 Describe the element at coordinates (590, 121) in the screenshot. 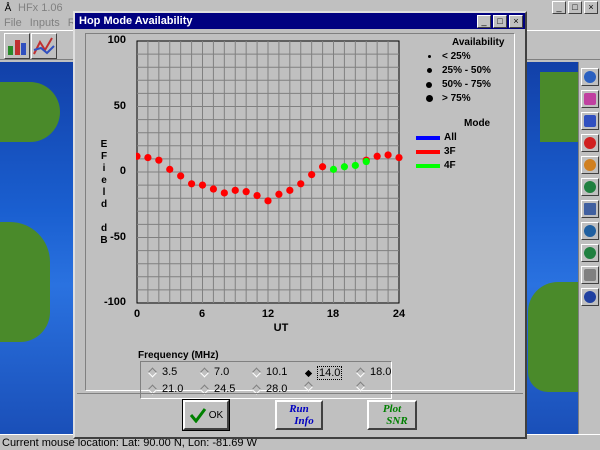

I see `side-layers-button` at that location.